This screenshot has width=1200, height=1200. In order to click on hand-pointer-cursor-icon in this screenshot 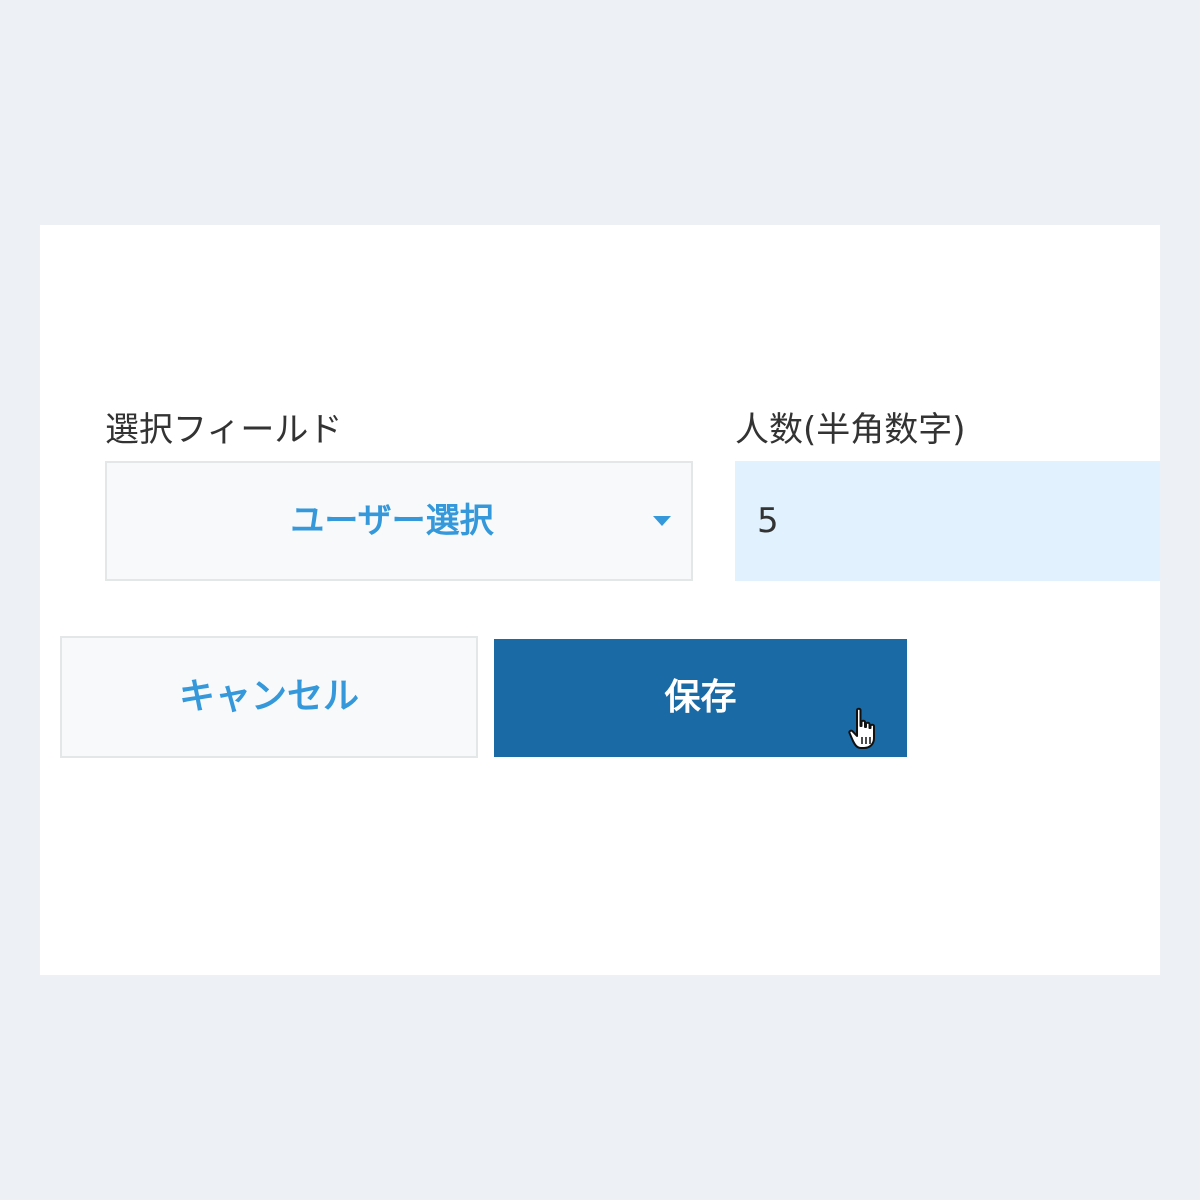, I will do `click(861, 728)`.